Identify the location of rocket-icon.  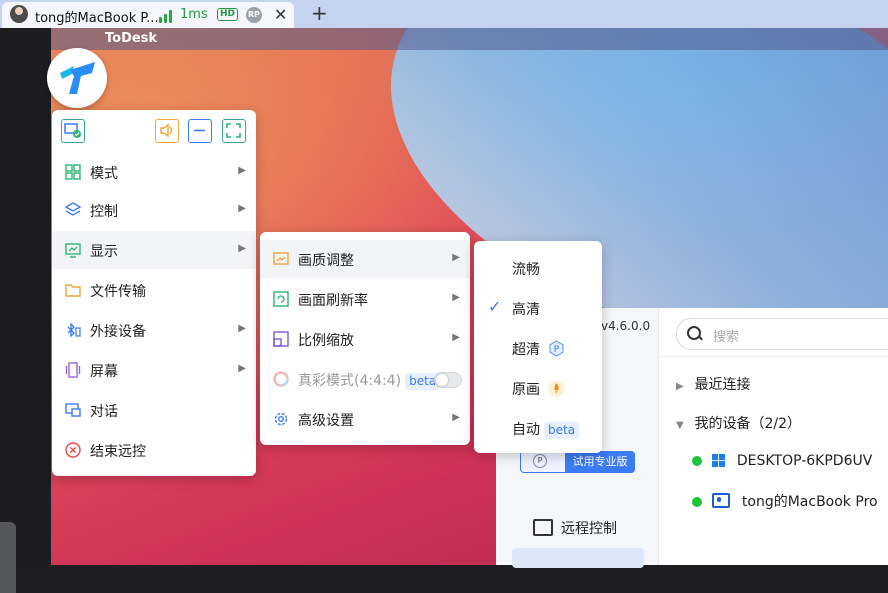
(556, 388).